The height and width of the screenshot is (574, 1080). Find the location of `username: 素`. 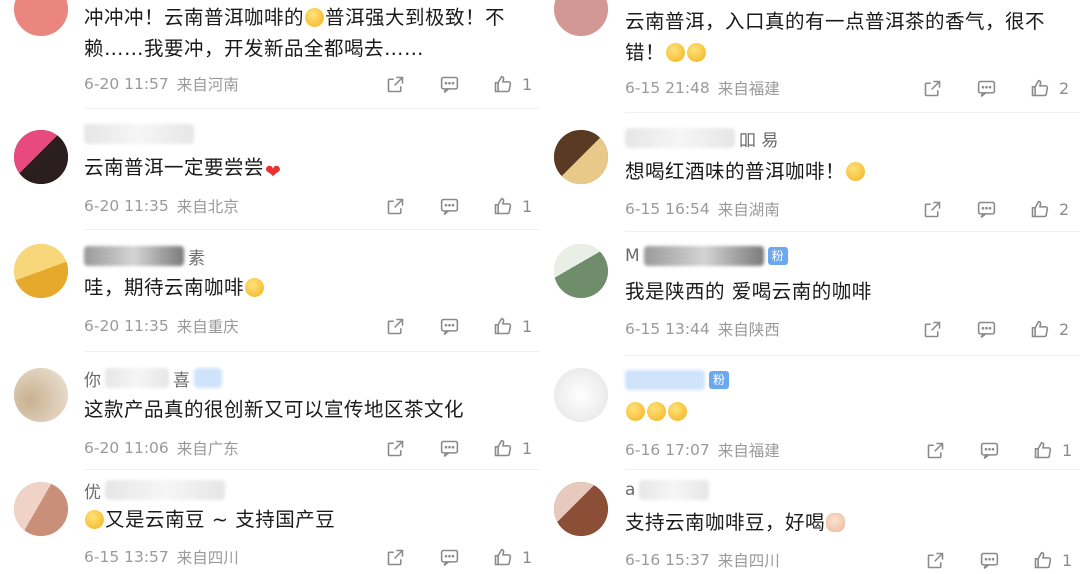

username: 素 is located at coordinates (196, 258).